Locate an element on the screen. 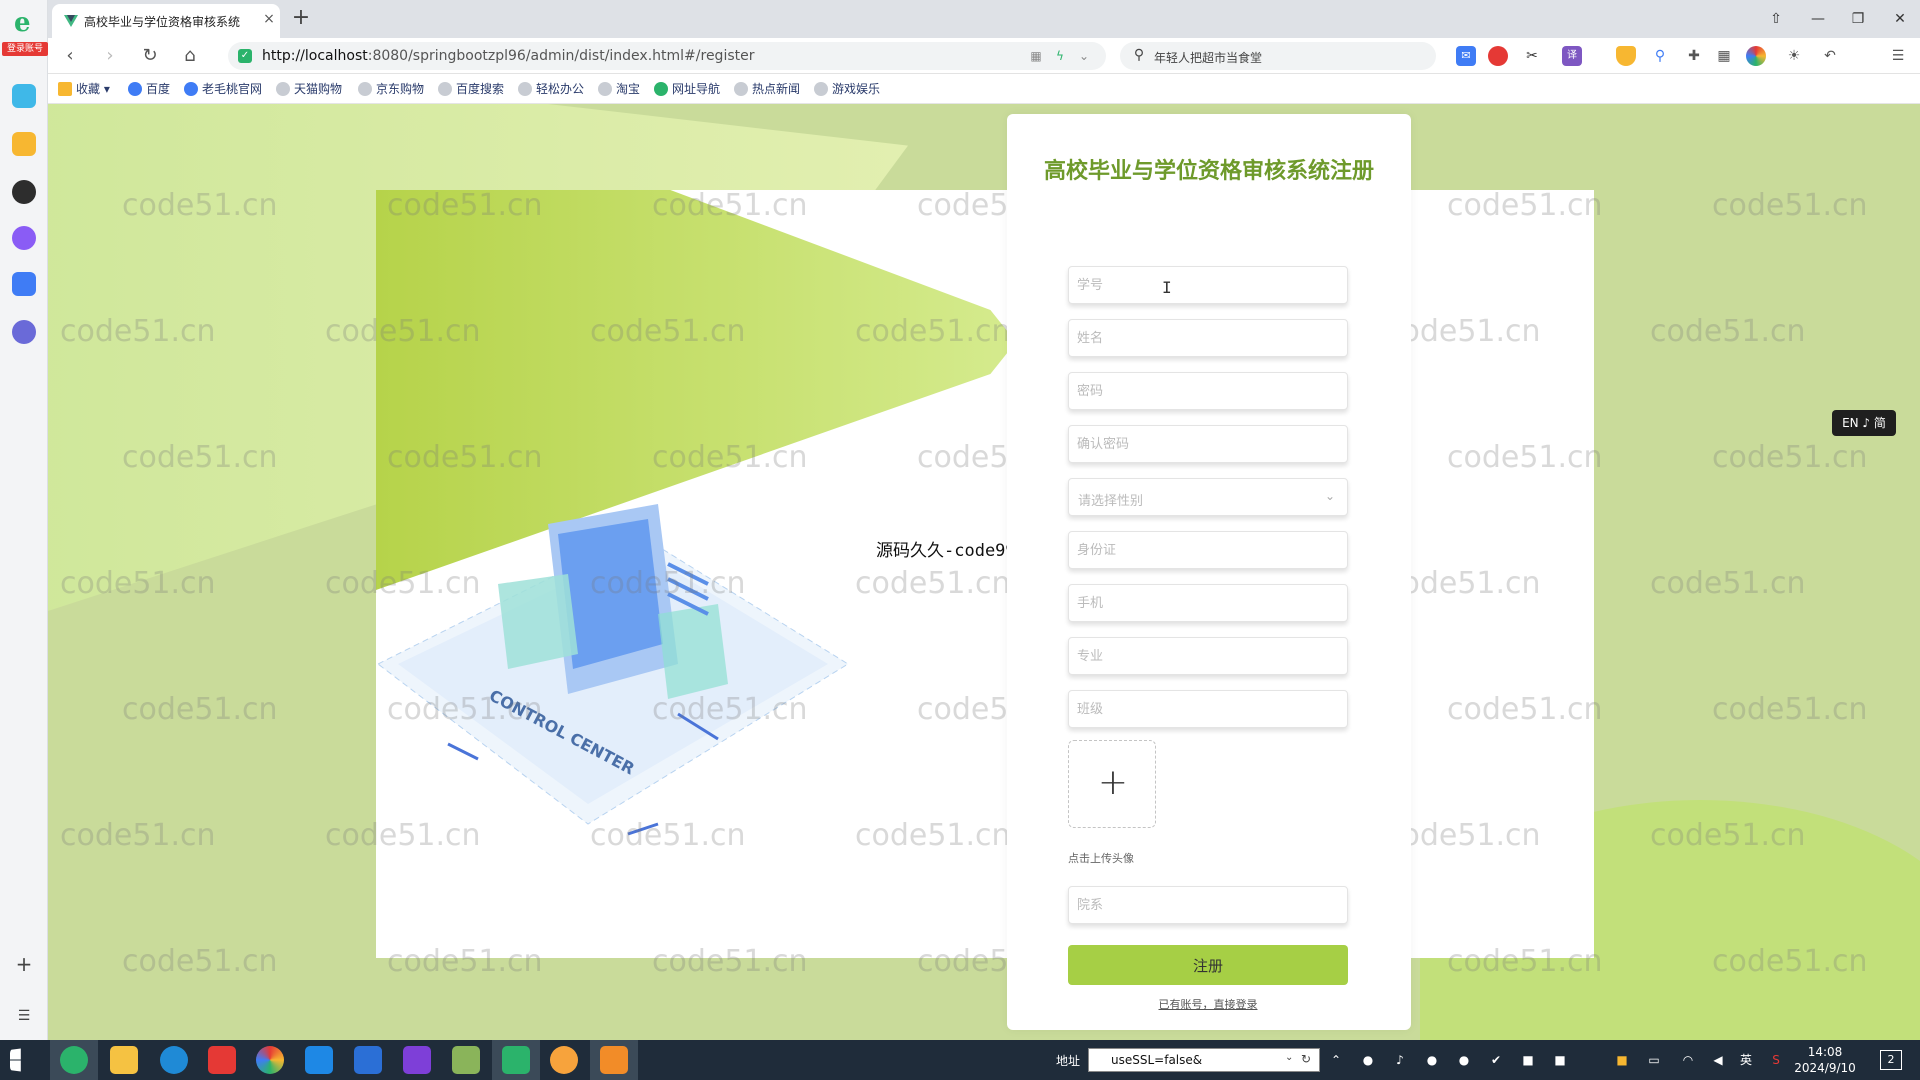 Image resolution: width=1920 pixels, height=1080 pixels. intellij-icon is located at coordinates (417, 1060).